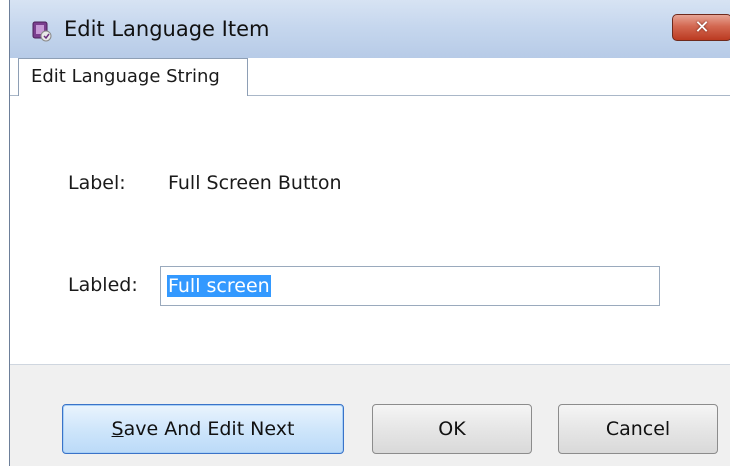 The image size is (730, 466). I want to click on ok-label: OK, so click(452, 429).